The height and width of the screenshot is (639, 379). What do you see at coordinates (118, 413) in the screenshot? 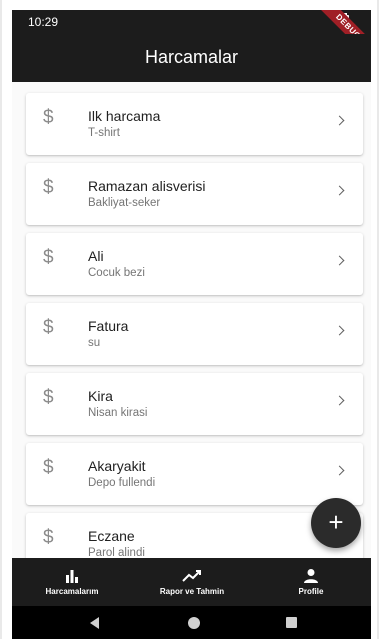
I see `expense-subtitle: Nisan kirasi` at bounding box center [118, 413].